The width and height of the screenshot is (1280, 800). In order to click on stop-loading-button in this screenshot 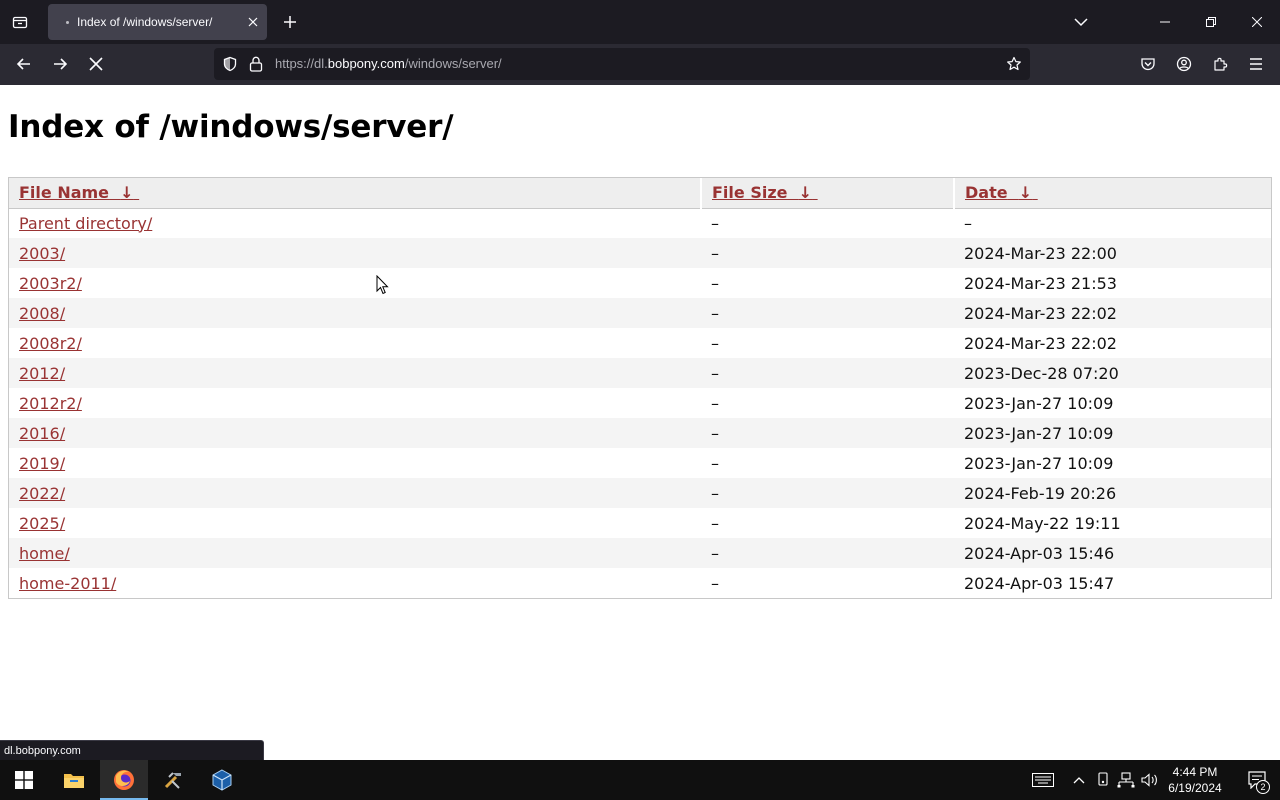, I will do `click(96, 64)`.